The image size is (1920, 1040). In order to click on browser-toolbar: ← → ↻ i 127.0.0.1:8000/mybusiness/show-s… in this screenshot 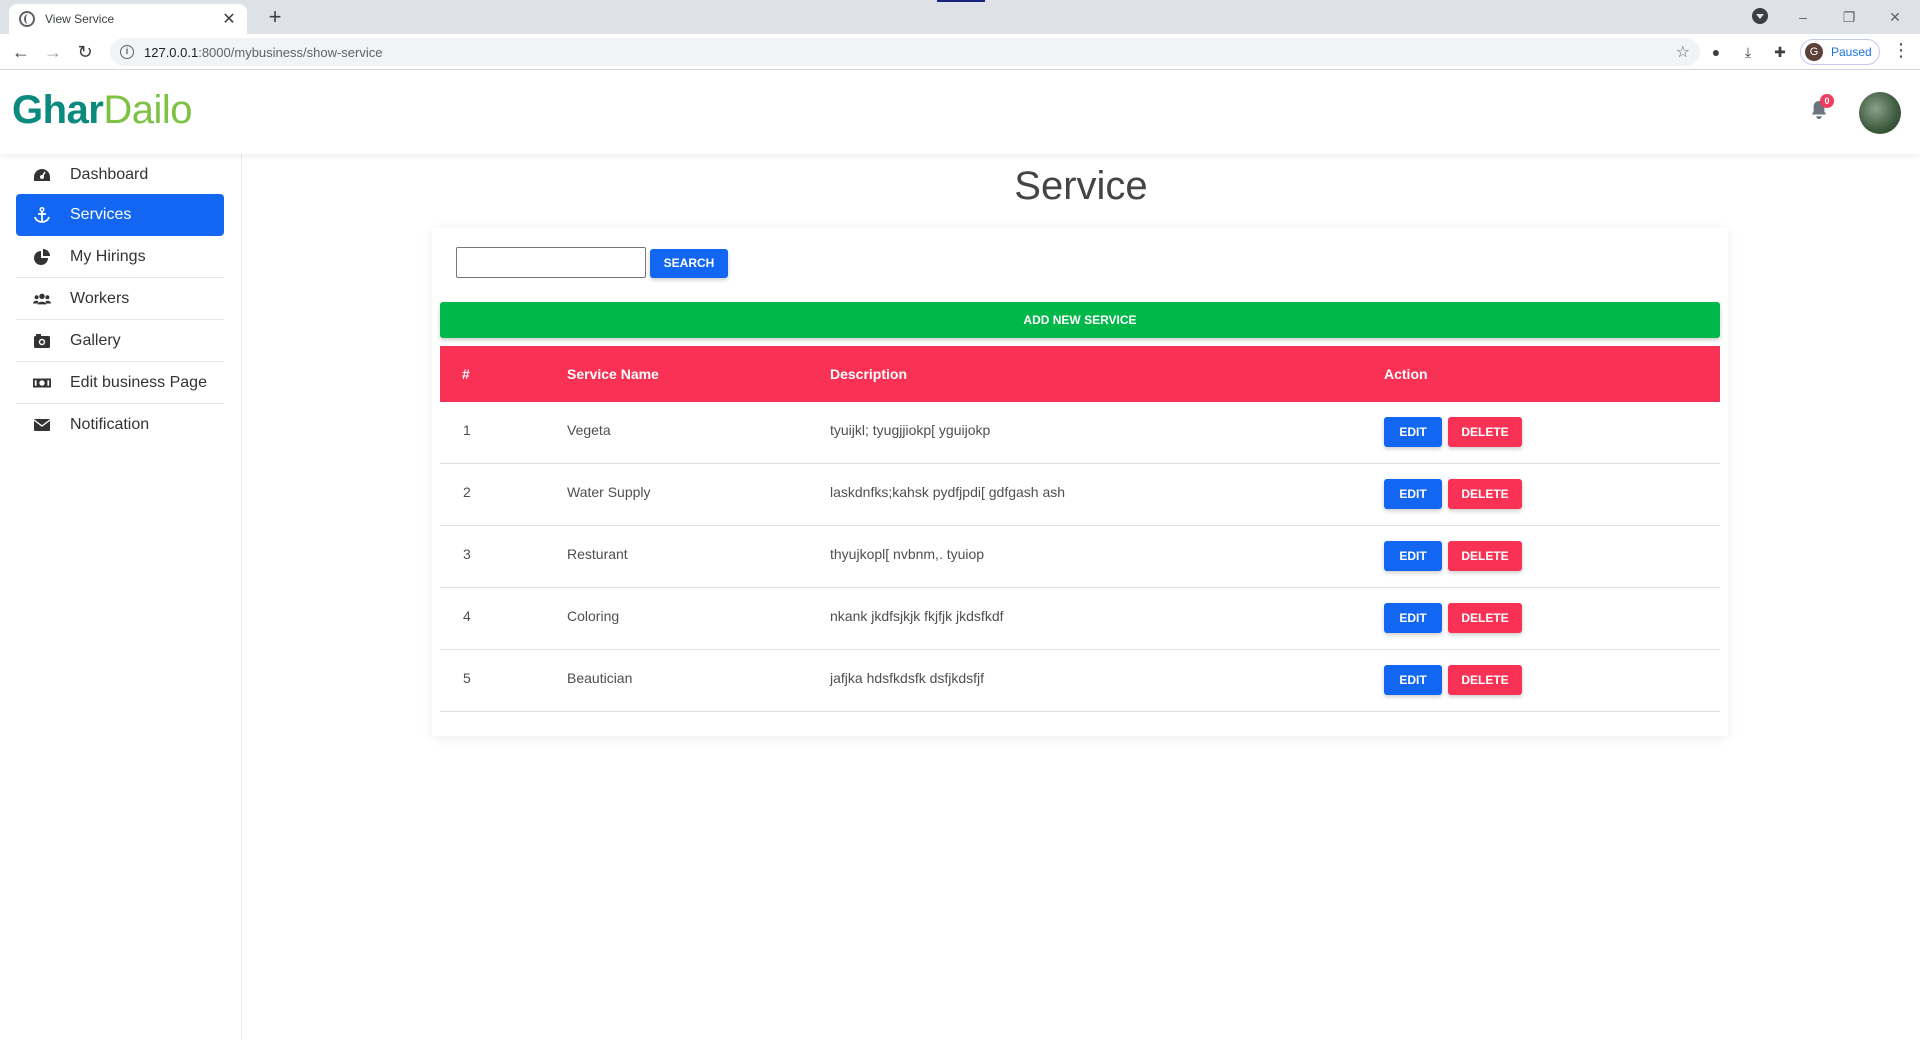, I will do `click(960, 52)`.